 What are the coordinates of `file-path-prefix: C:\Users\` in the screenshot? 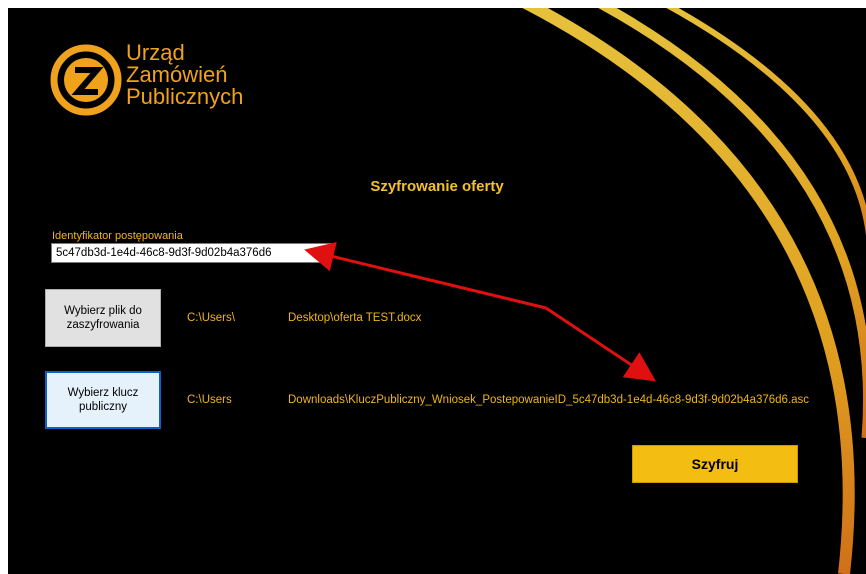 It's located at (211, 318).